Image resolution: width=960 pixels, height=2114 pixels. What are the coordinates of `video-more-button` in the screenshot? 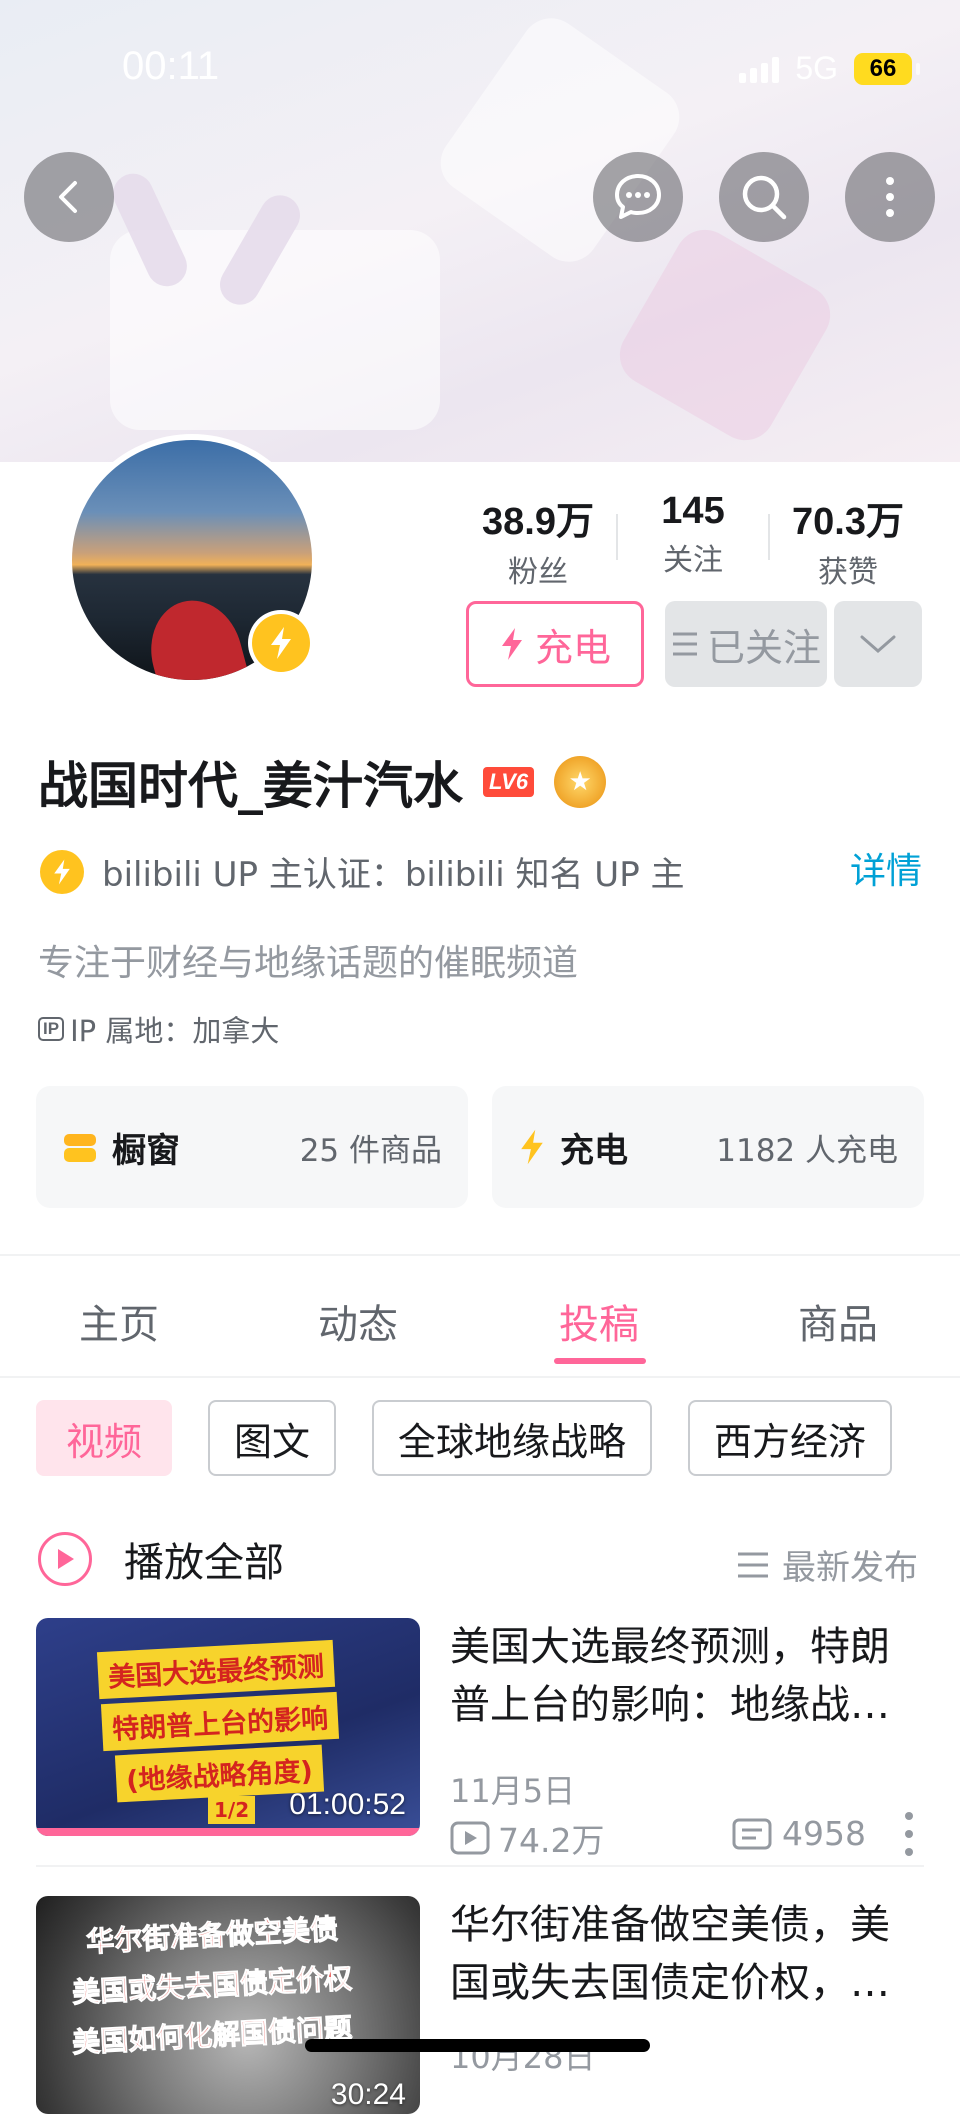 It's located at (909, 1834).